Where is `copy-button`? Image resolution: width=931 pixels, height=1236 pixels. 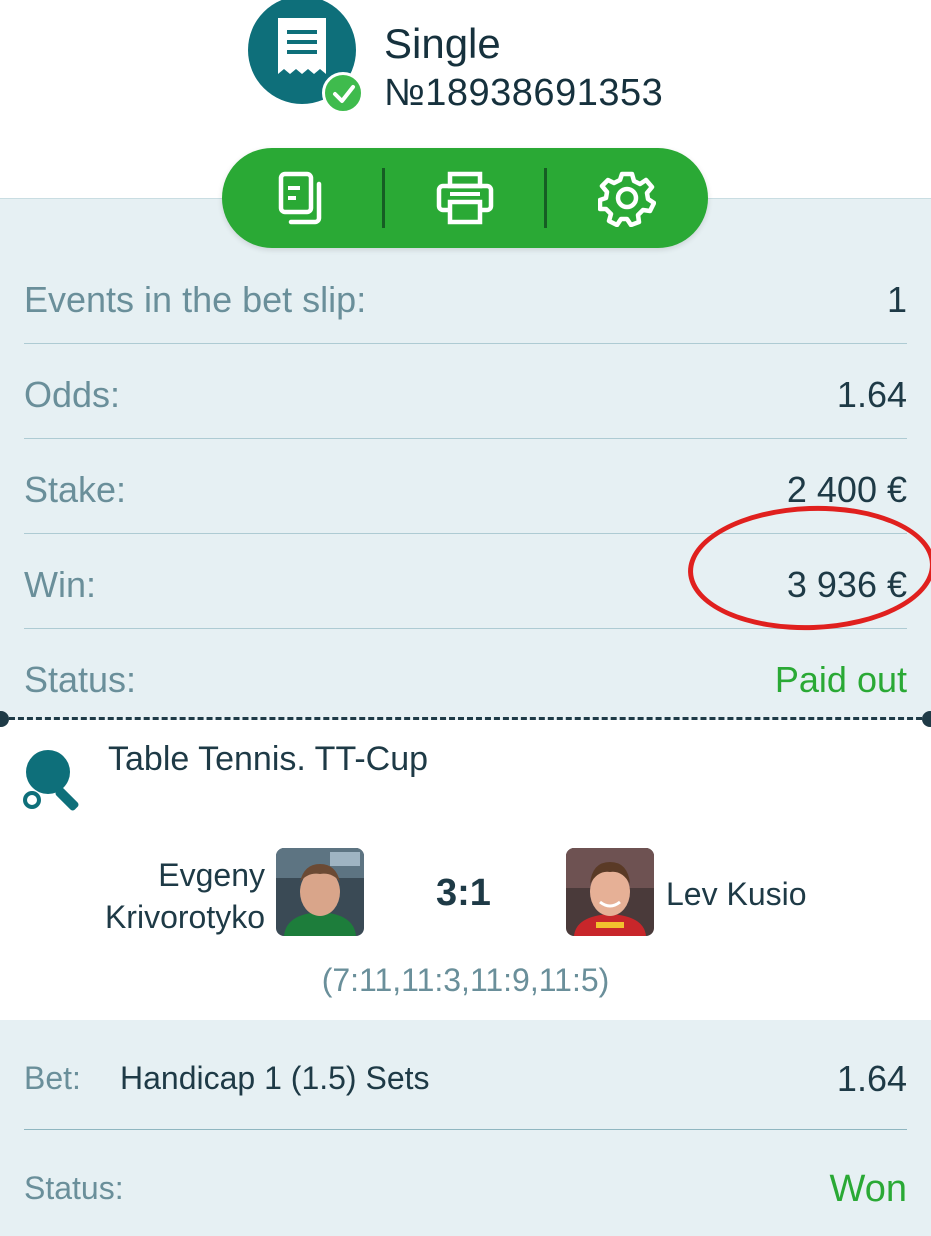
copy-button is located at coordinates (303, 198).